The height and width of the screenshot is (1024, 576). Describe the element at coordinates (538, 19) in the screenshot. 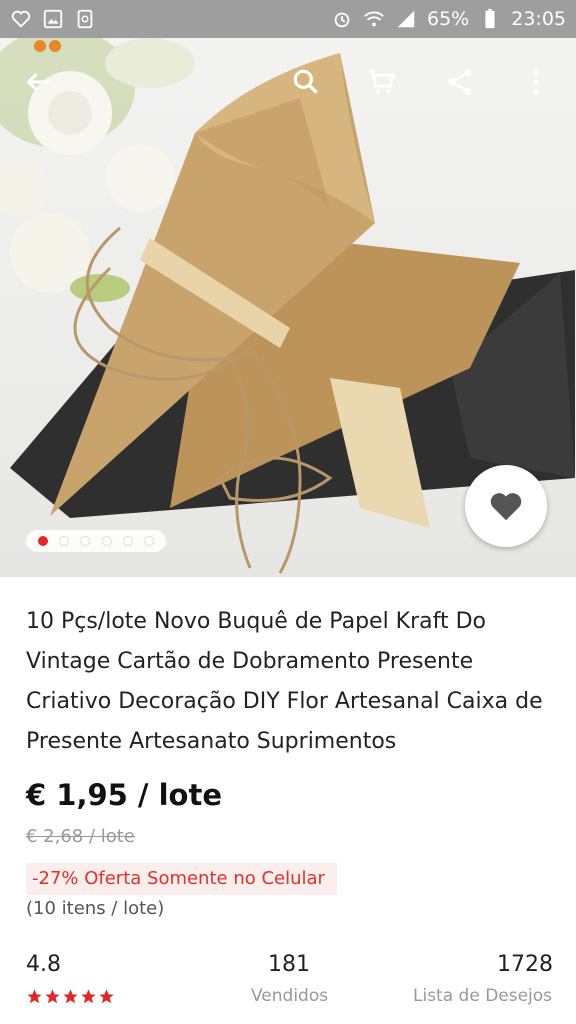

I see `clock: 23:05` at that location.